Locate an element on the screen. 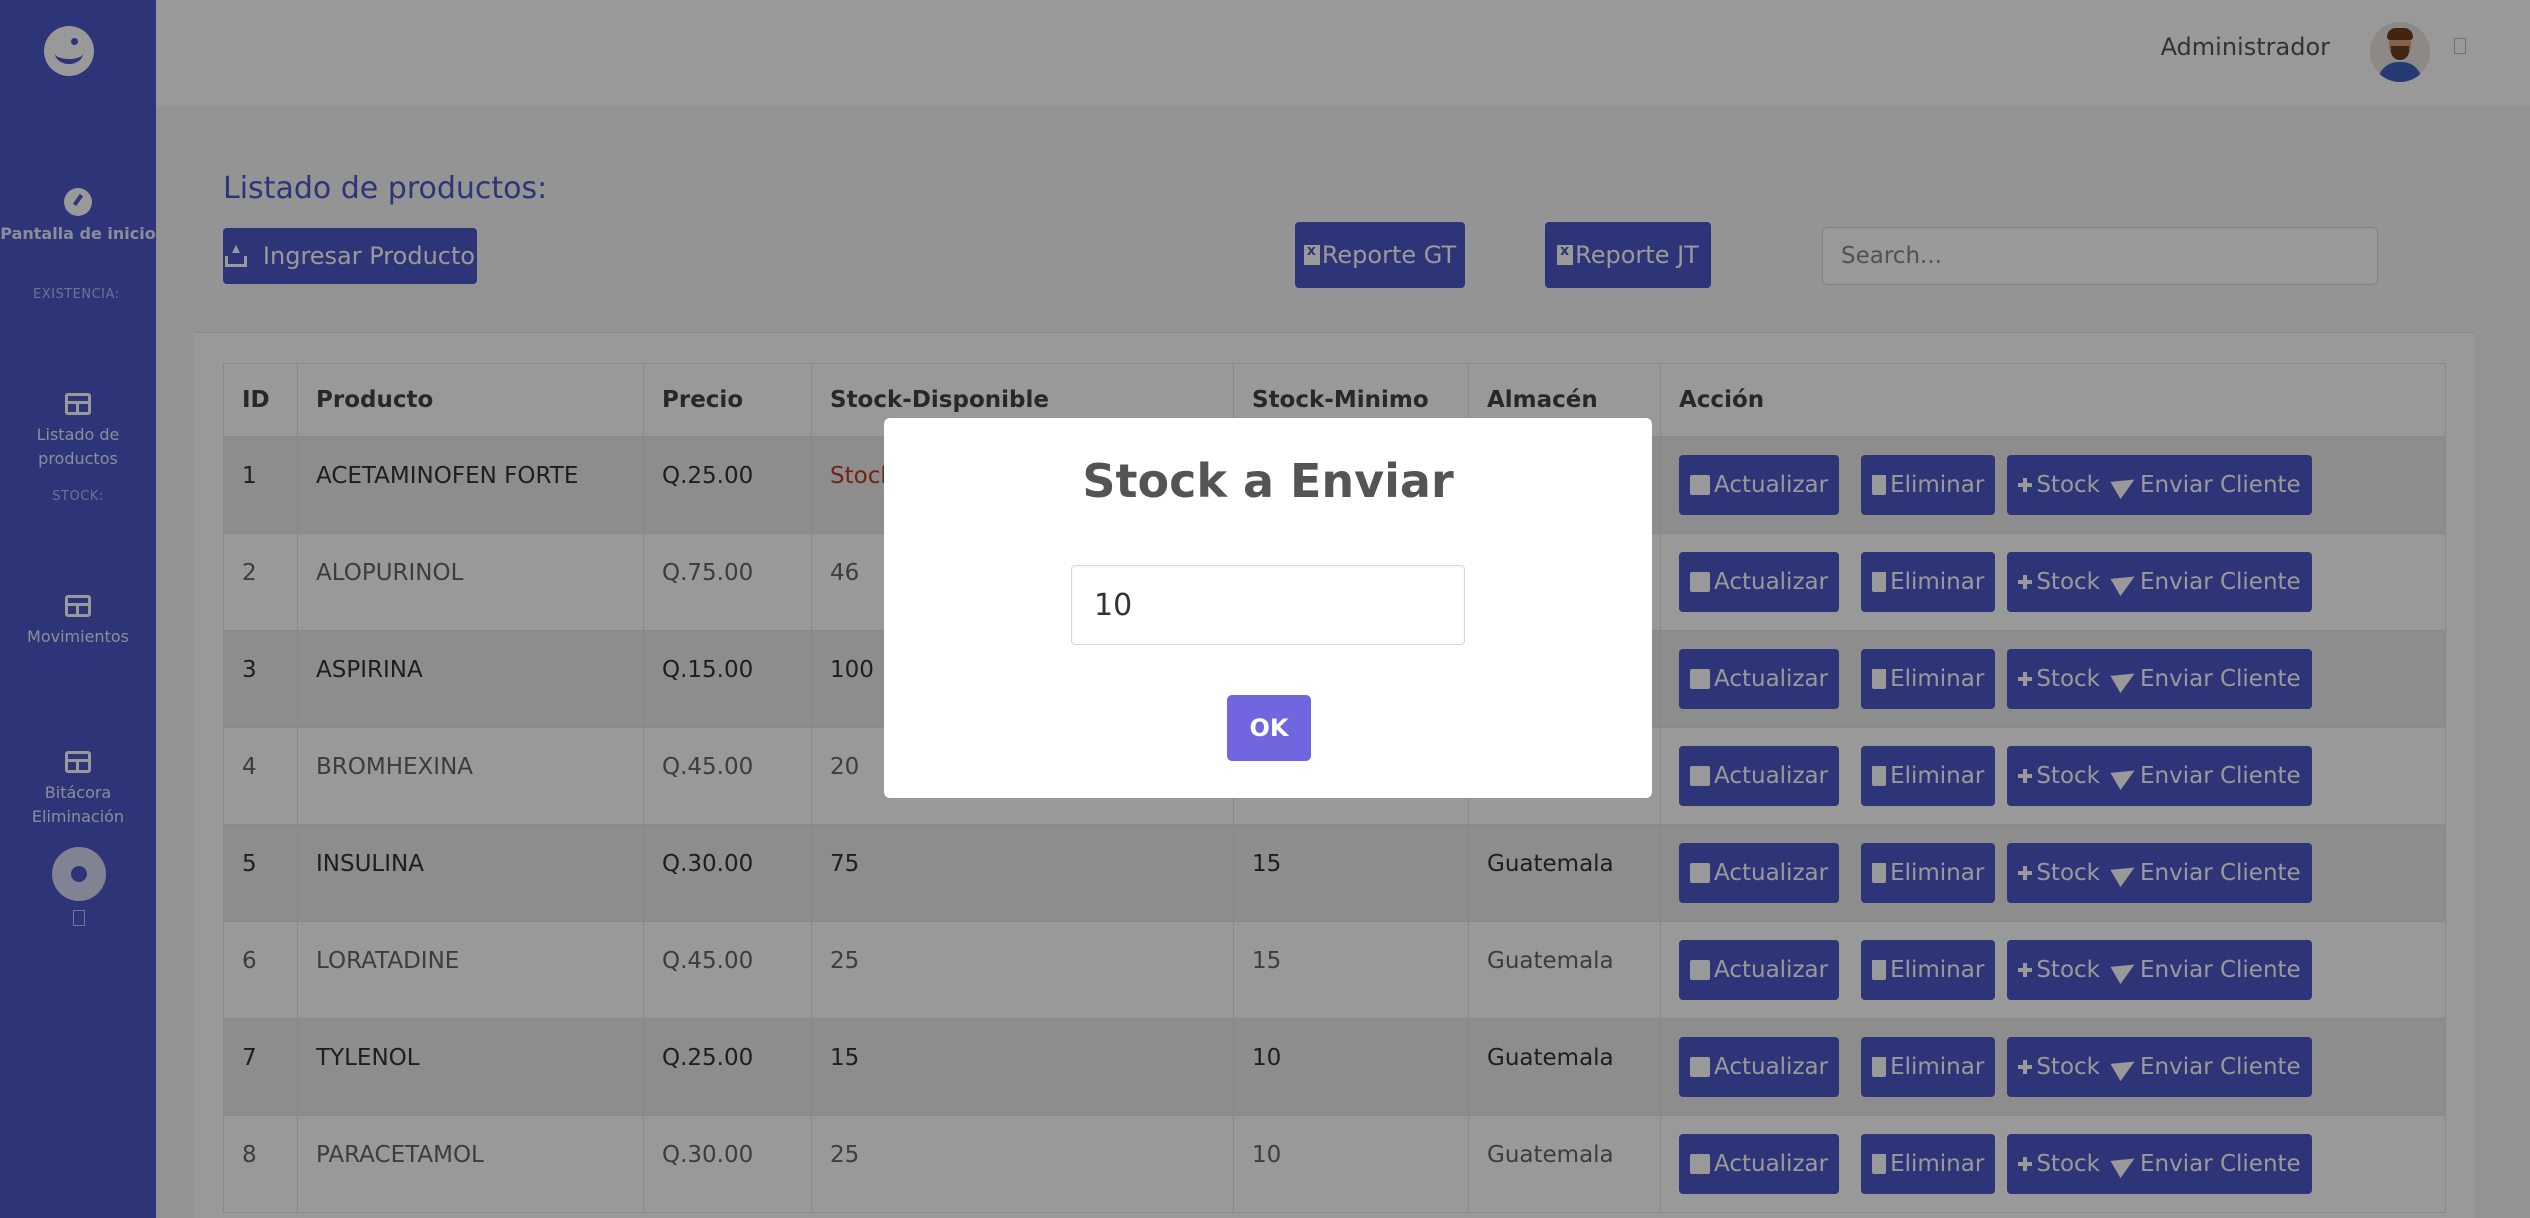 The height and width of the screenshot is (1218, 2530). ok-button: OK is located at coordinates (1269, 728).